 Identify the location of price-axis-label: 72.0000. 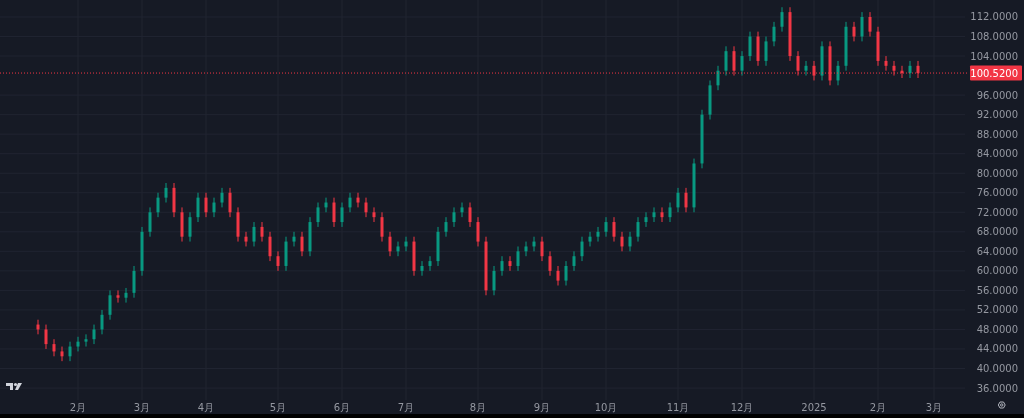
(997, 212).